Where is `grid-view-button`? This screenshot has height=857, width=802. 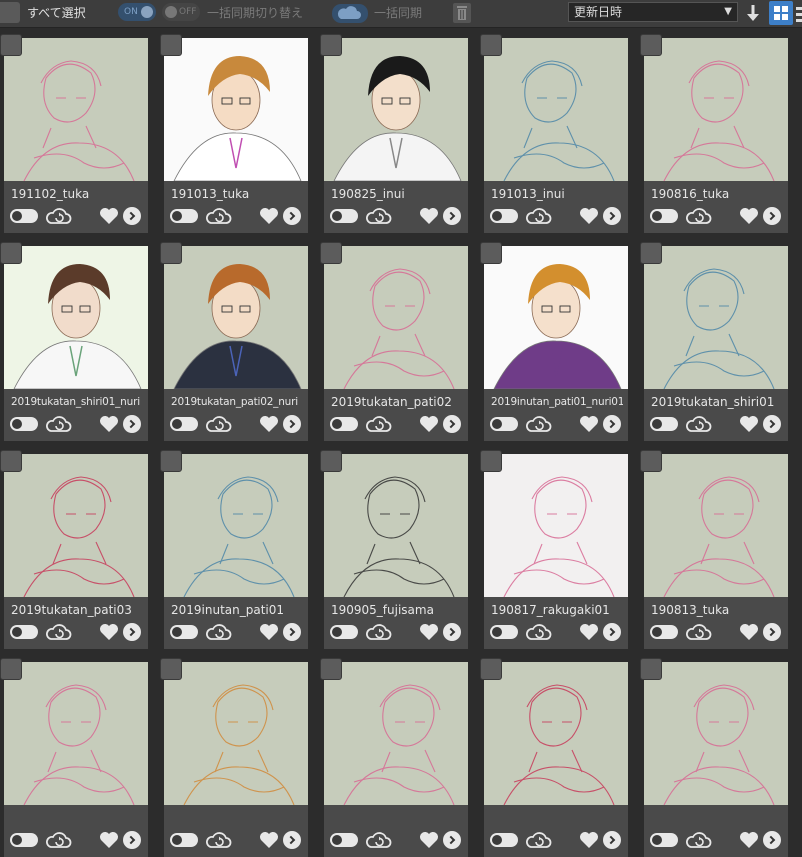 grid-view-button is located at coordinates (781, 13).